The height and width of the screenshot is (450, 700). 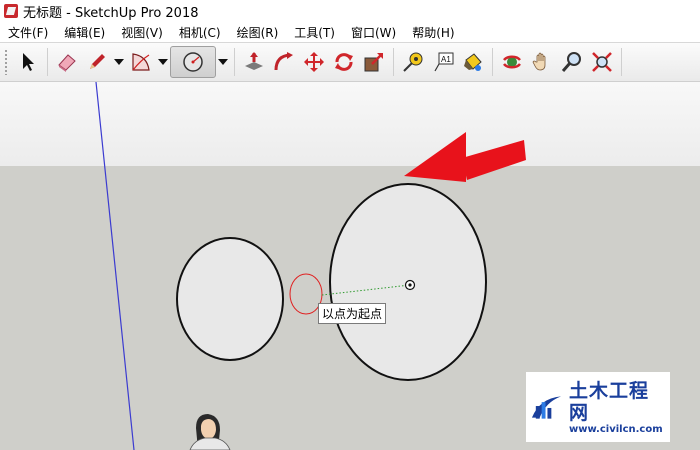 I want to click on push-pull-tool-button, so click(x=254, y=62).